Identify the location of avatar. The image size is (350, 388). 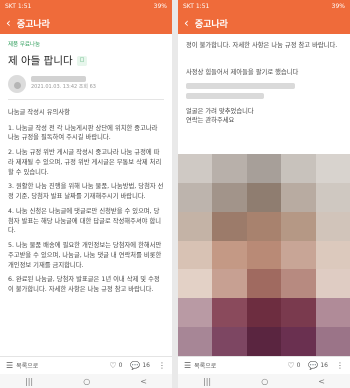
(17, 83).